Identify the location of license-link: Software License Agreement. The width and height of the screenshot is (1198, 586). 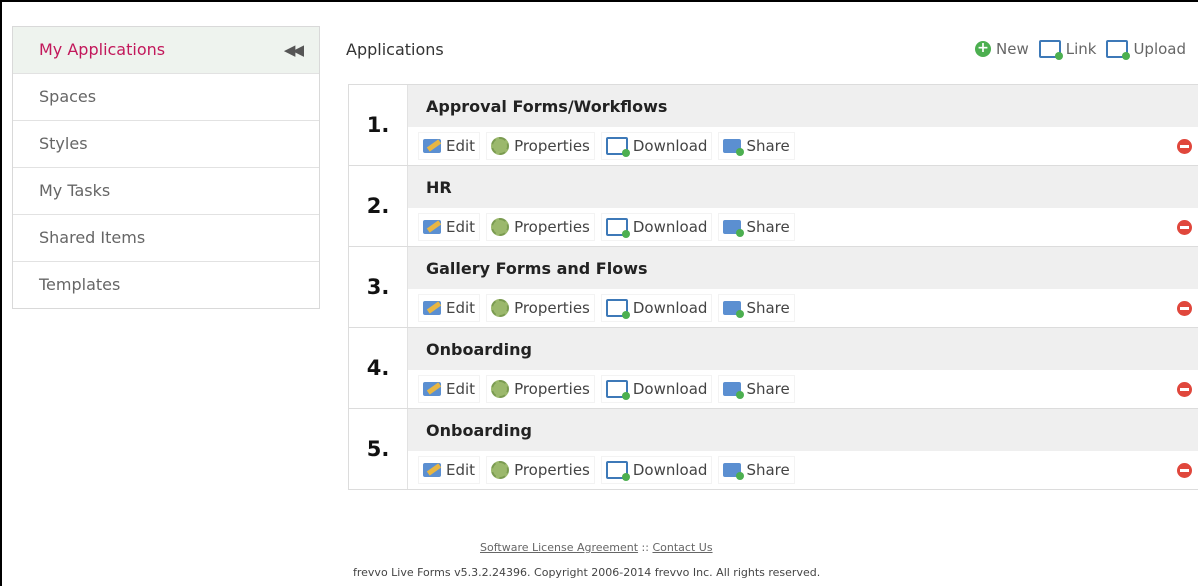
(559, 547).